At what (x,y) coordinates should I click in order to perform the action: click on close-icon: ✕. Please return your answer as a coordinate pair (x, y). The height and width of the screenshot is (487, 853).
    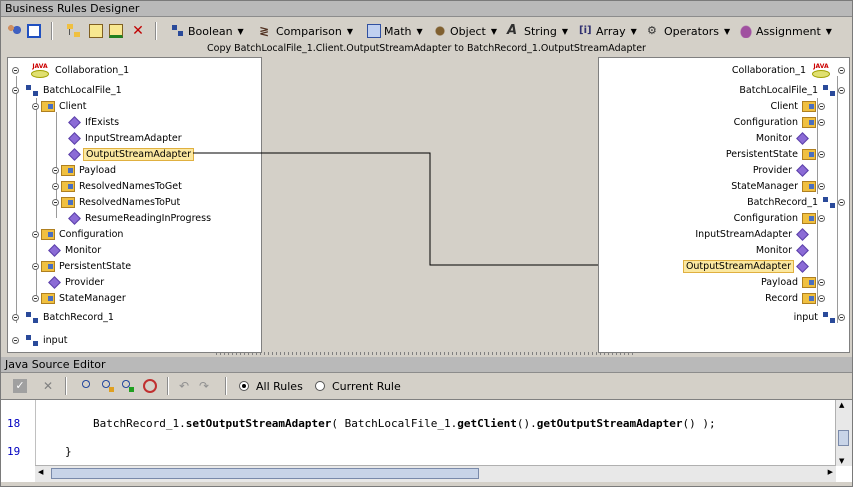
    Looking at the image, I should click on (48, 386).